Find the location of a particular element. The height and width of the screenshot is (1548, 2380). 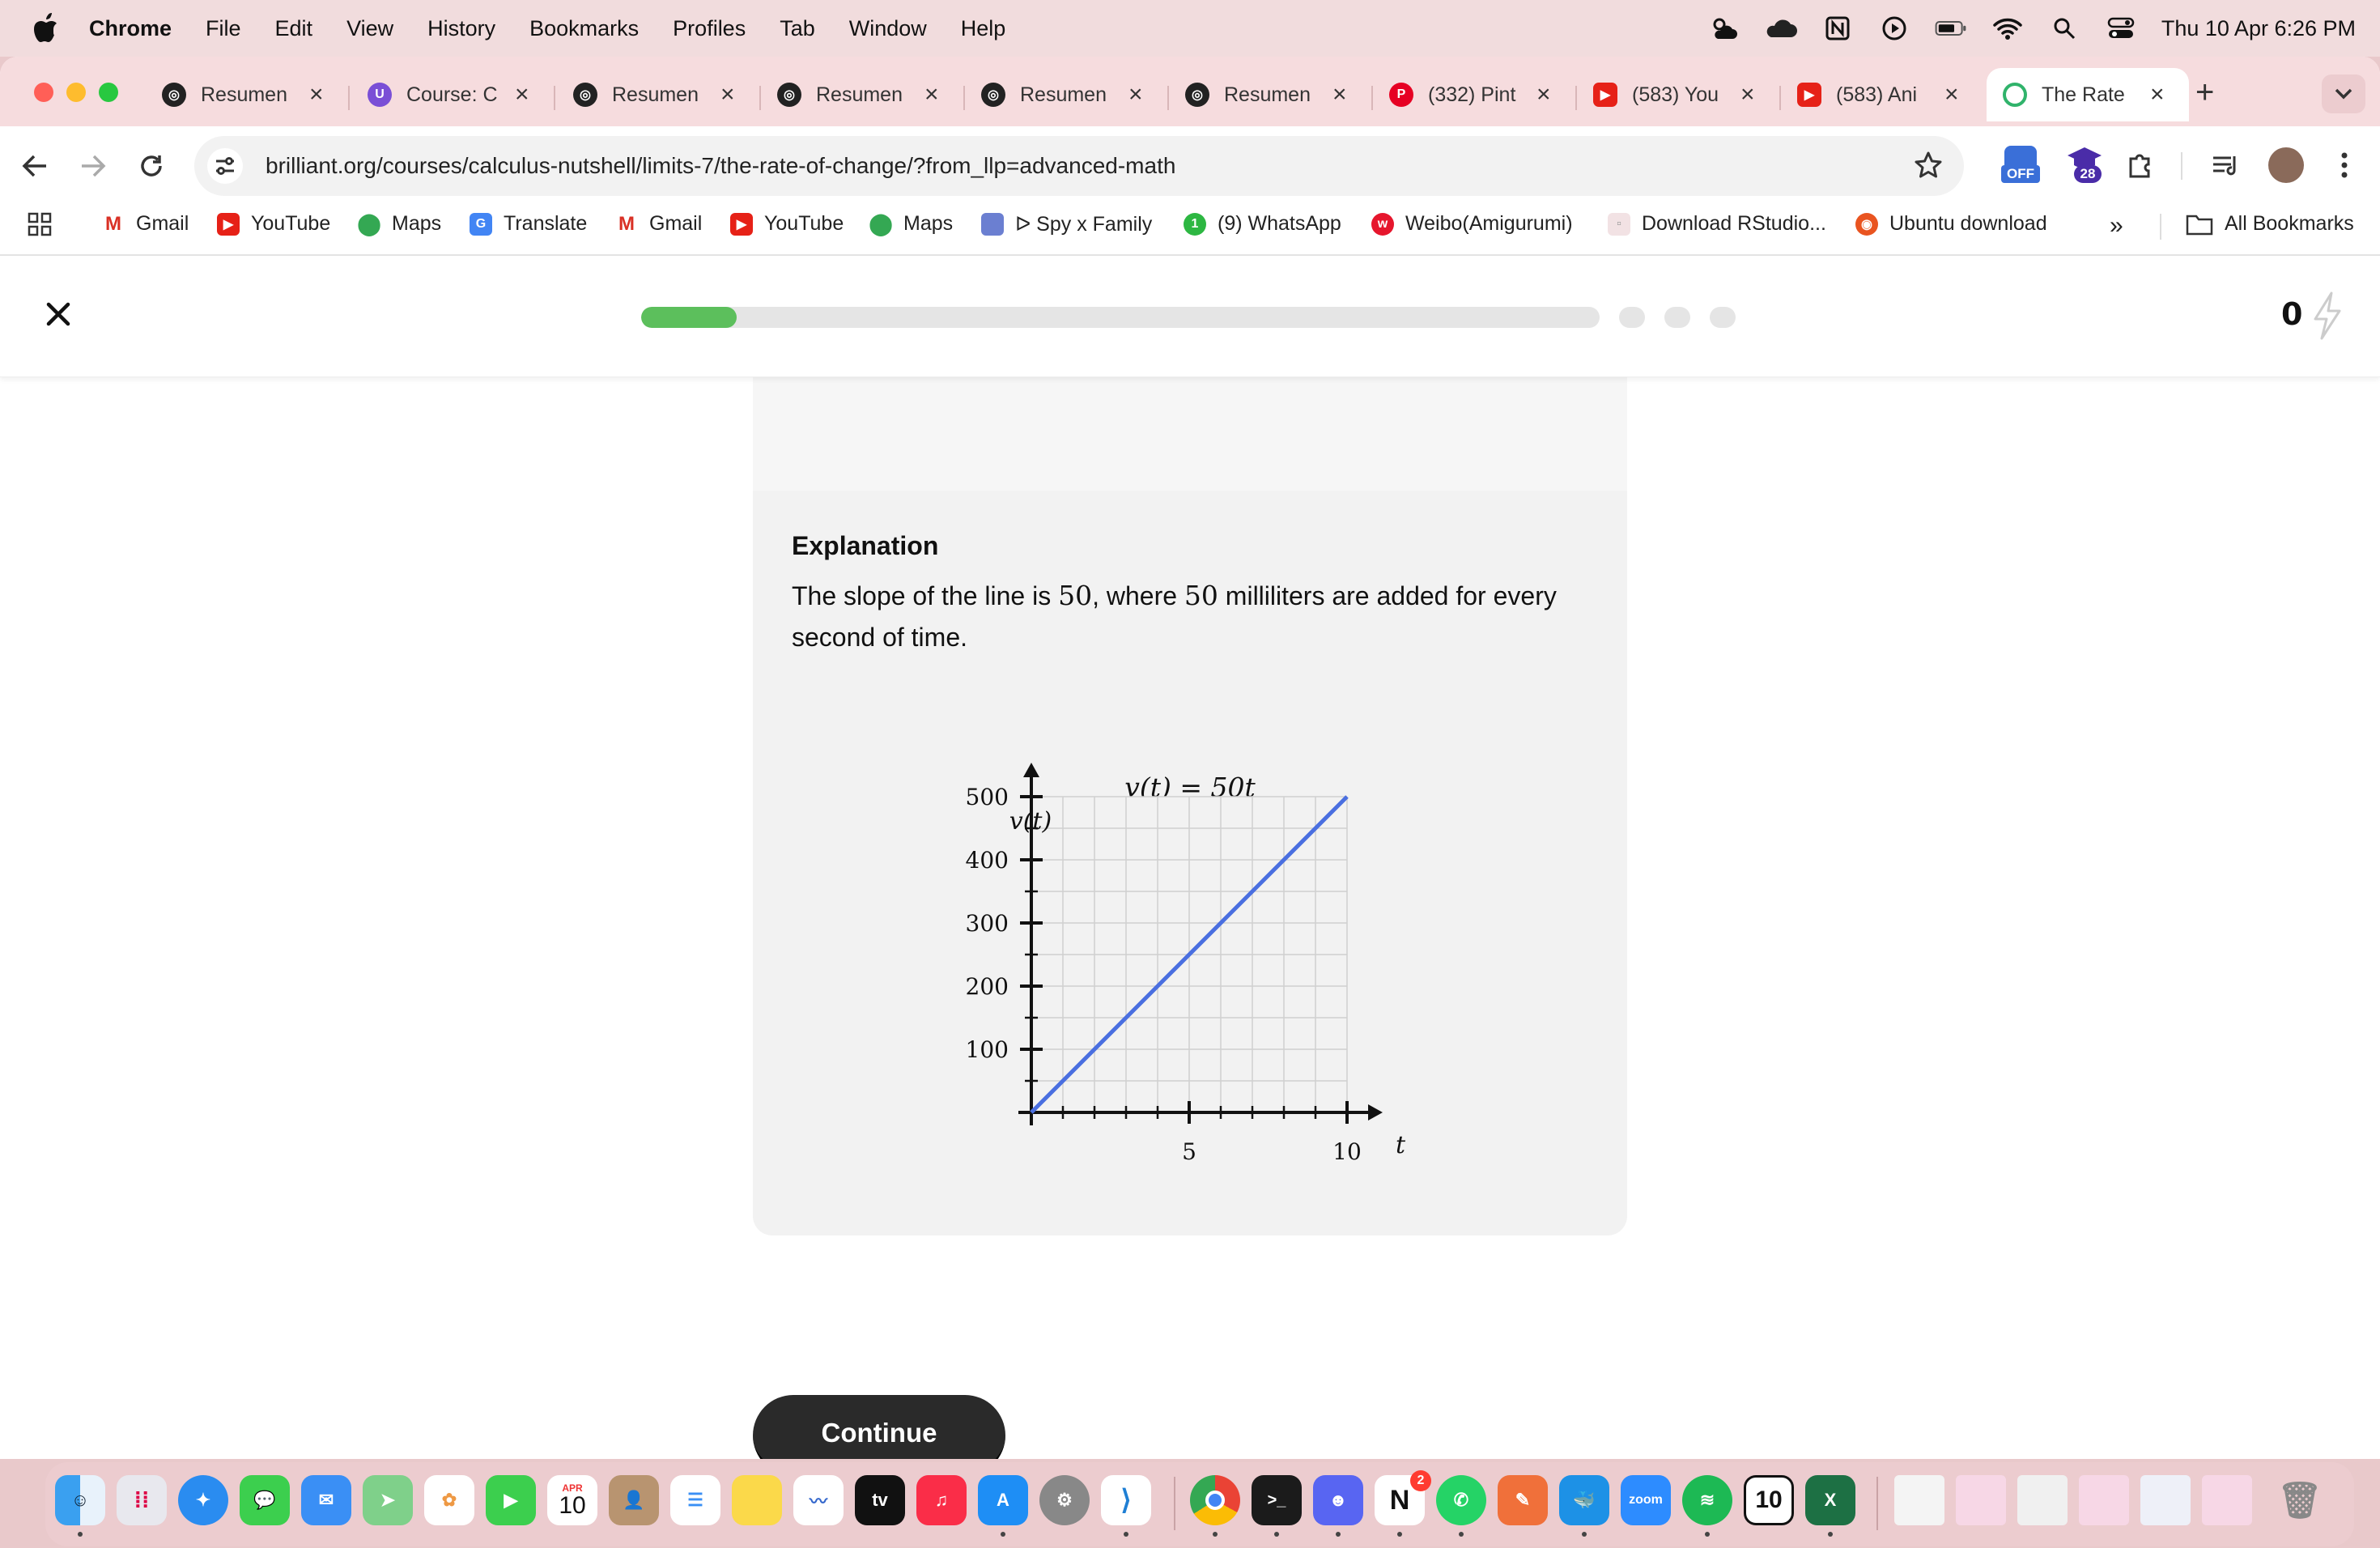

tab-6: ◎ Resumen × is located at coordinates (1267, 95).